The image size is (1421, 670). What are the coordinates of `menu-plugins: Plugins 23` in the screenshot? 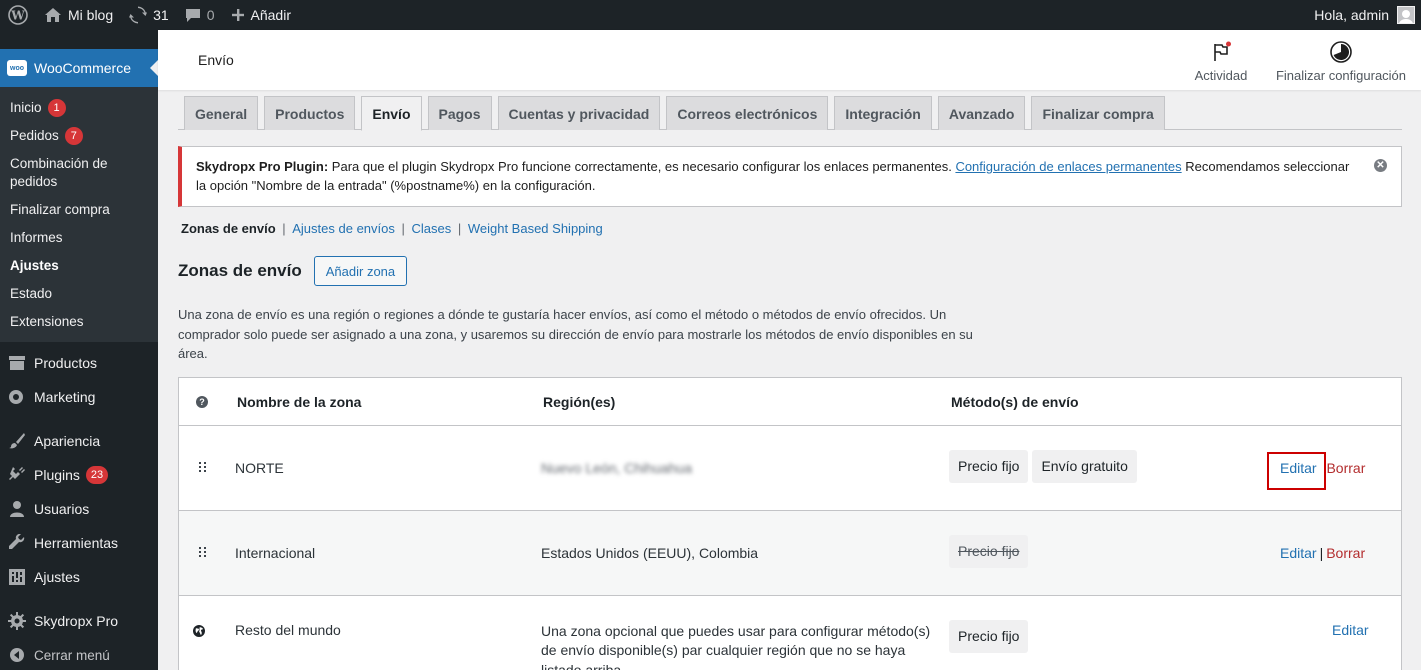 It's located at (79, 475).